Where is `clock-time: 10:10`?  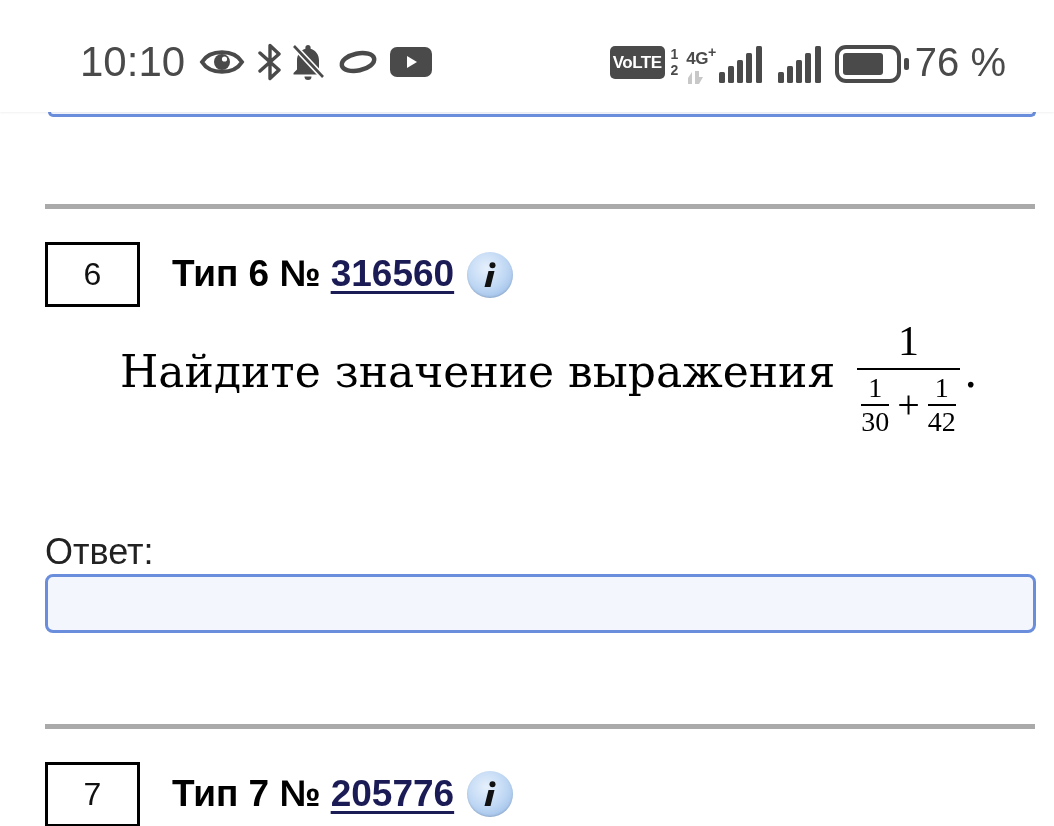
clock-time: 10:10 is located at coordinates (133, 62).